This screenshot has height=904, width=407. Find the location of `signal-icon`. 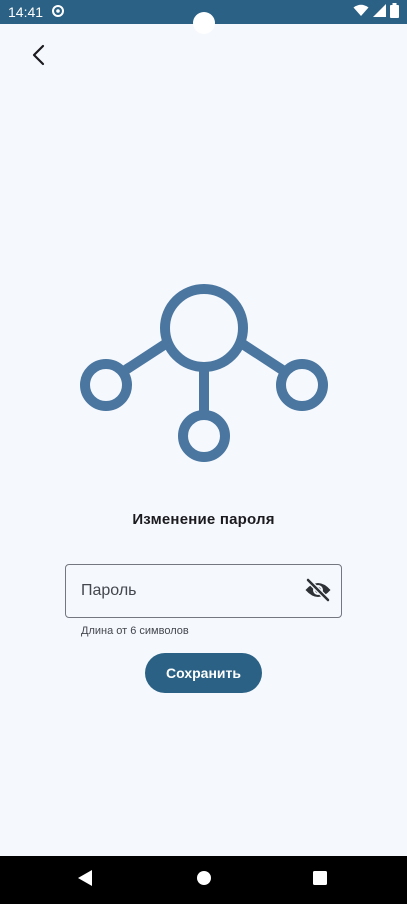

signal-icon is located at coordinates (379, 12).